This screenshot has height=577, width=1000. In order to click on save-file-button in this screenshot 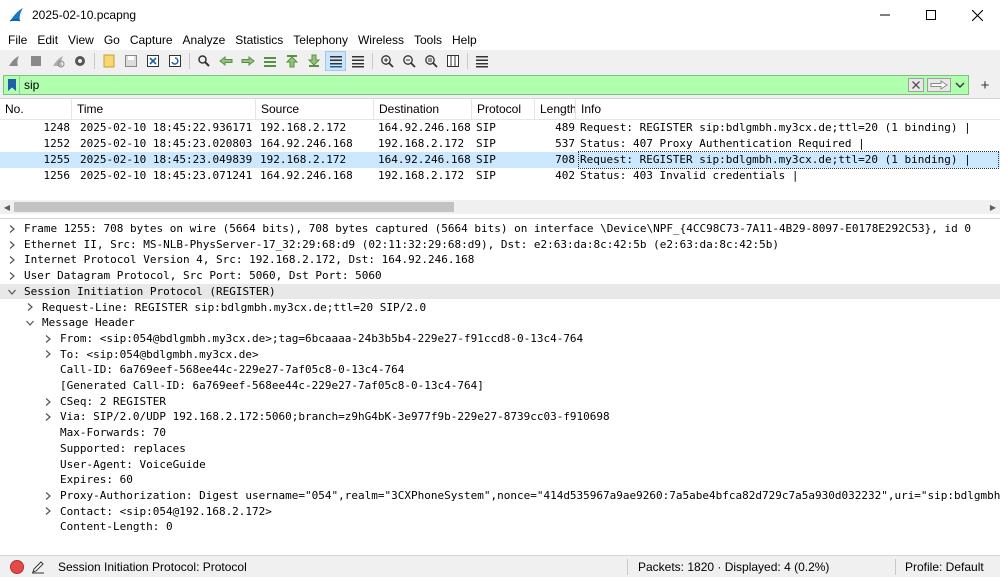, I will do `click(130, 61)`.